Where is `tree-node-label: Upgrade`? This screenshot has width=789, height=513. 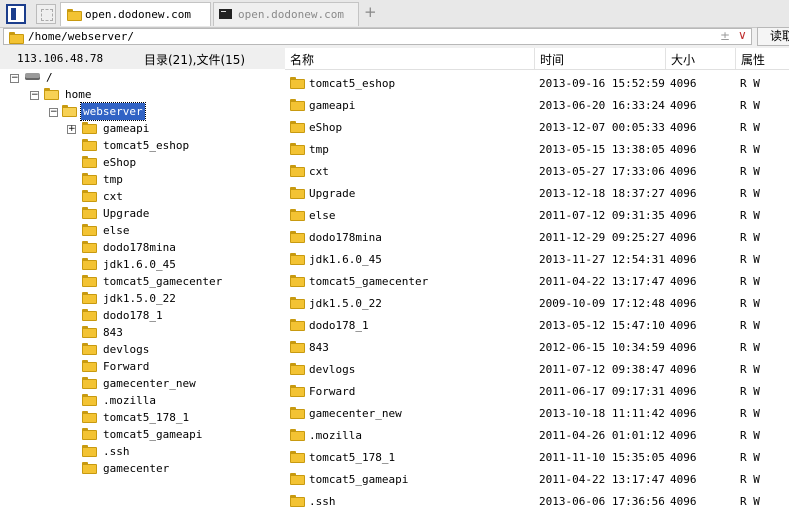
tree-node-label: Upgrade is located at coordinates (126, 213).